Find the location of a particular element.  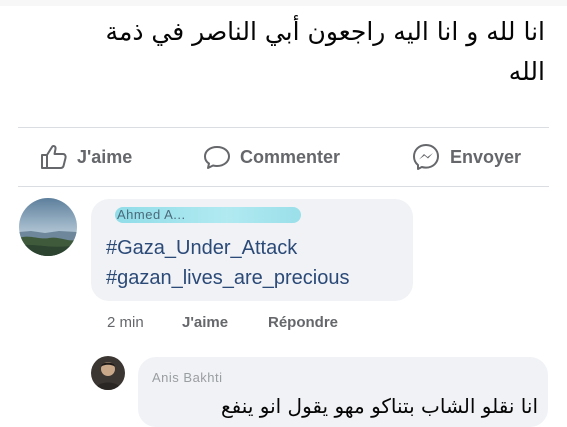

send-label: Envoyer is located at coordinates (486, 156).